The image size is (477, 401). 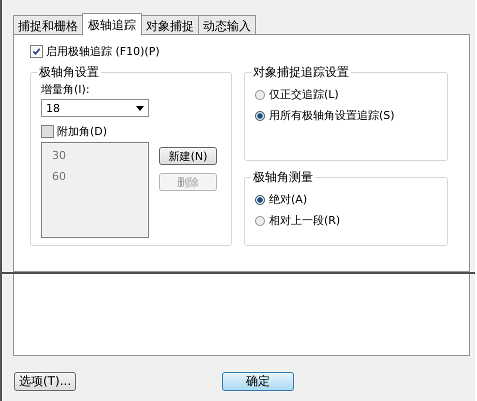 What do you see at coordinates (332, 115) in the screenshot?
I see `radio-label: 用所有极轴角设置追踪(S)` at bounding box center [332, 115].